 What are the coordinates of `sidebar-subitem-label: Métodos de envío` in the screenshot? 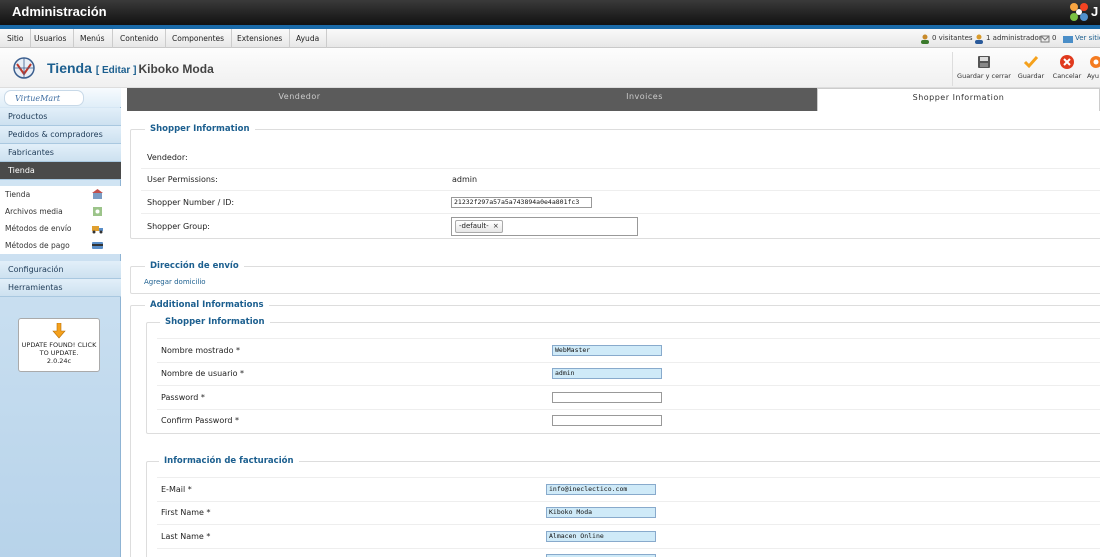 It's located at (38, 228).